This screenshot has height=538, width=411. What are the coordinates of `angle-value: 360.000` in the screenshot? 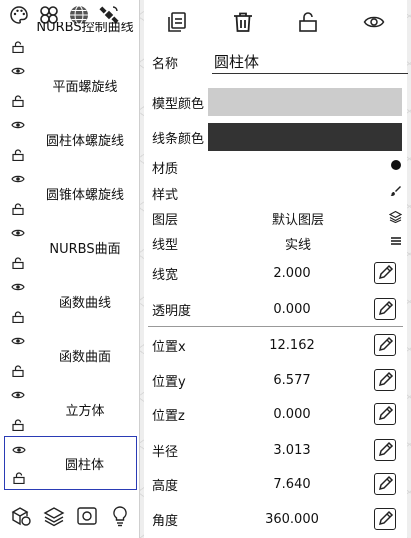 It's located at (292, 519).